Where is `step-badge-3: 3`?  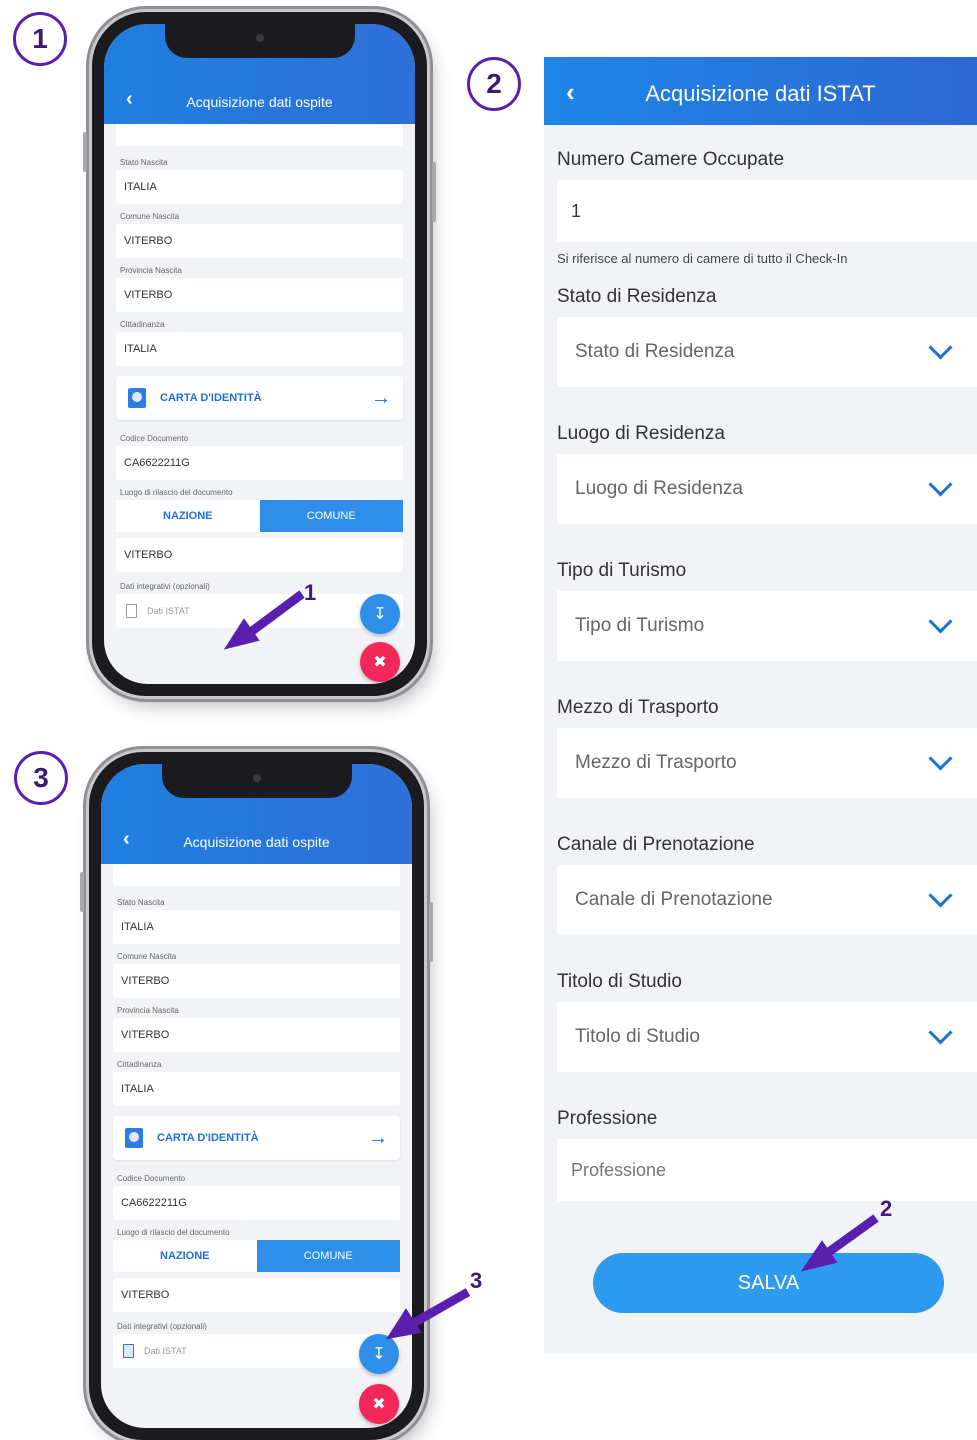 step-badge-3: 3 is located at coordinates (41, 778).